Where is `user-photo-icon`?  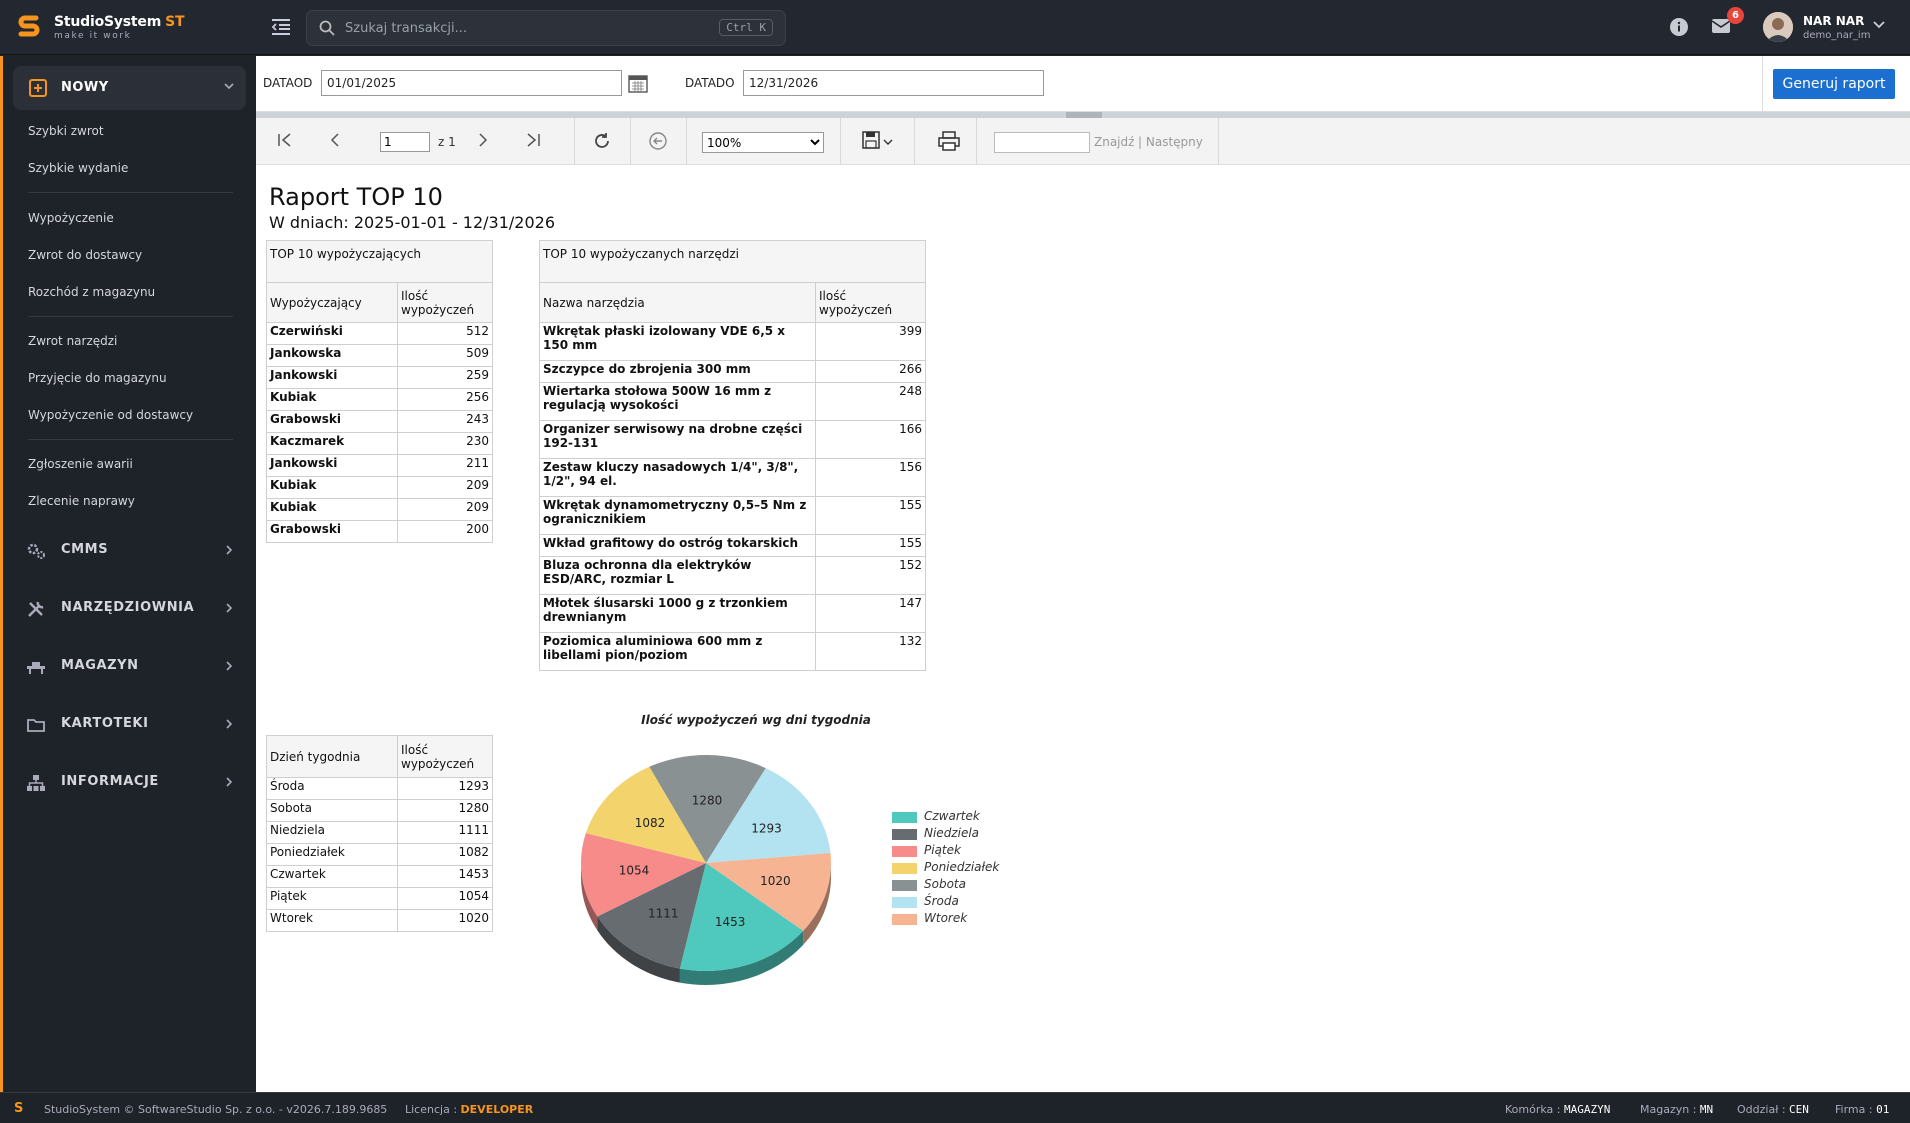 user-photo-icon is located at coordinates (1778, 27).